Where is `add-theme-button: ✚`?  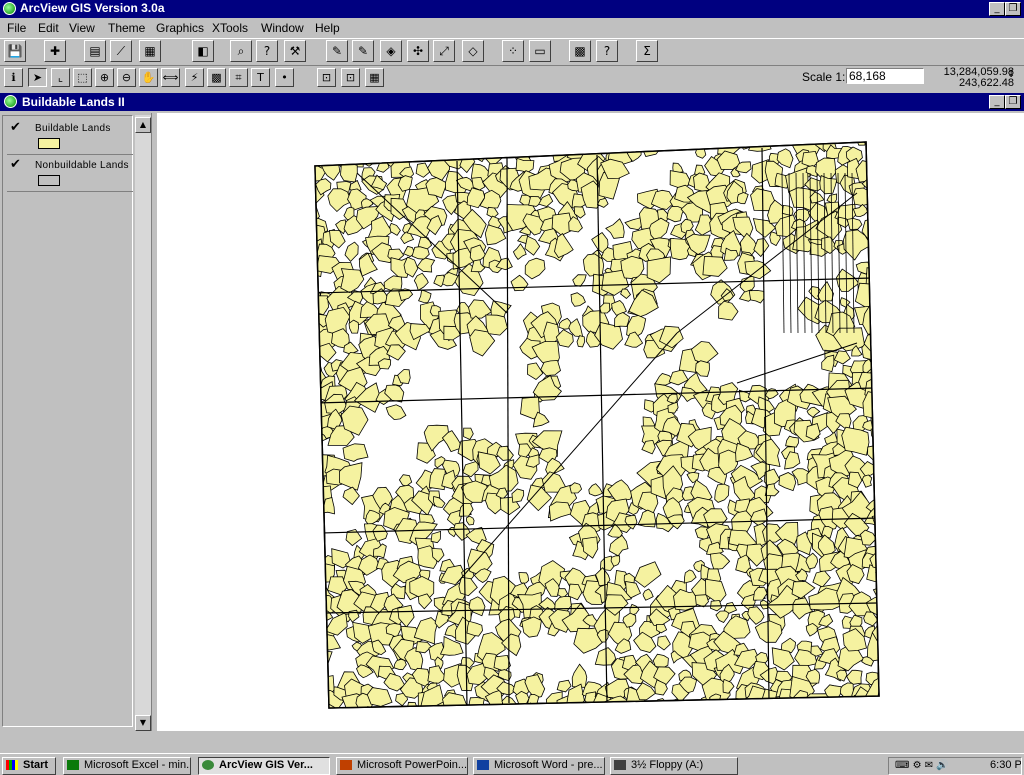
add-theme-button: ✚ is located at coordinates (55, 51).